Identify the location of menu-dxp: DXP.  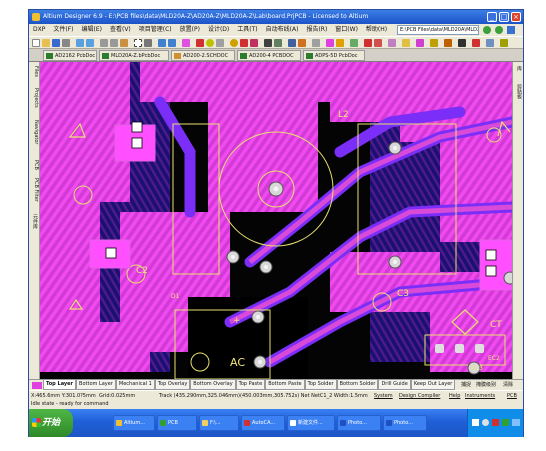
(39, 30).